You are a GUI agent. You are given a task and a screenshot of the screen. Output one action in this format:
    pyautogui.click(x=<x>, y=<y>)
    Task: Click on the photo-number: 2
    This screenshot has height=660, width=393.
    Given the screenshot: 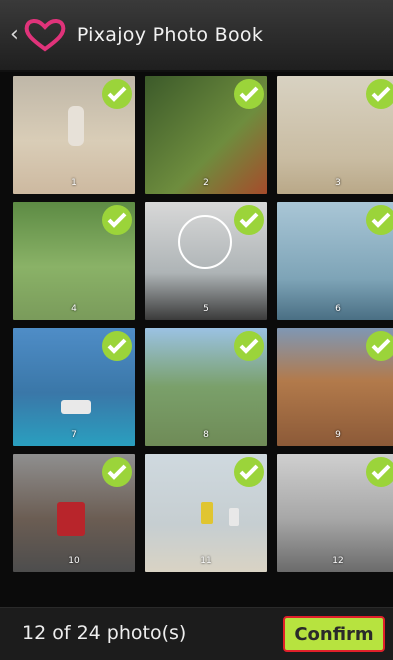 What is the action you would take?
    pyautogui.click(x=206, y=183)
    